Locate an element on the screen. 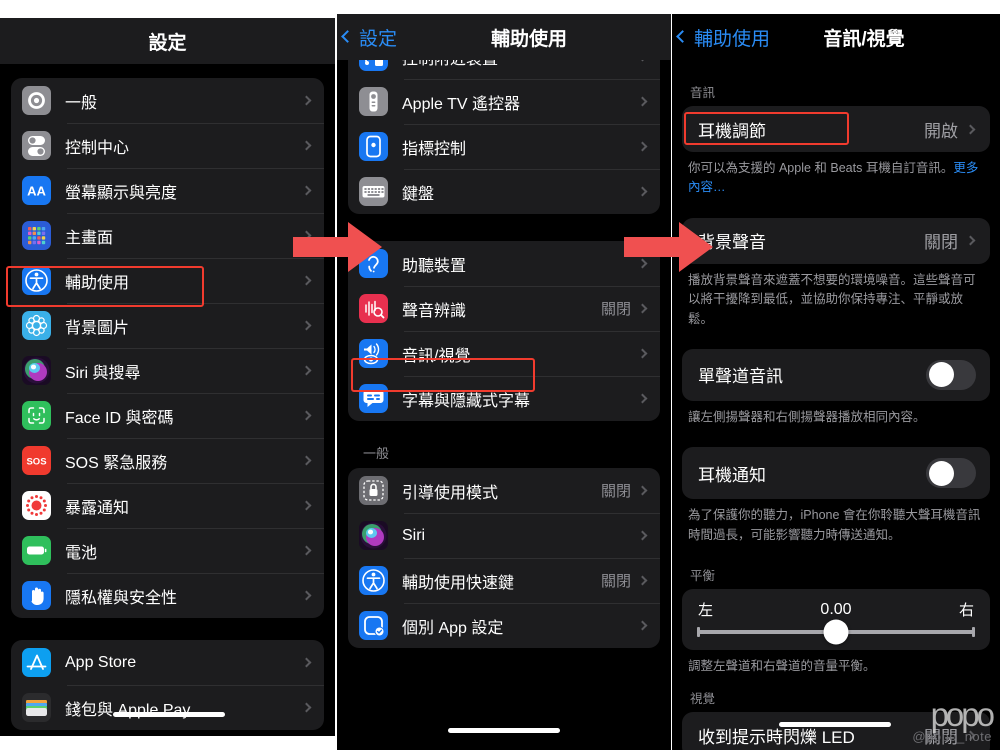 The height and width of the screenshot is (750, 1000). balance-header: 左 0.00 右 is located at coordinates (836, 605).